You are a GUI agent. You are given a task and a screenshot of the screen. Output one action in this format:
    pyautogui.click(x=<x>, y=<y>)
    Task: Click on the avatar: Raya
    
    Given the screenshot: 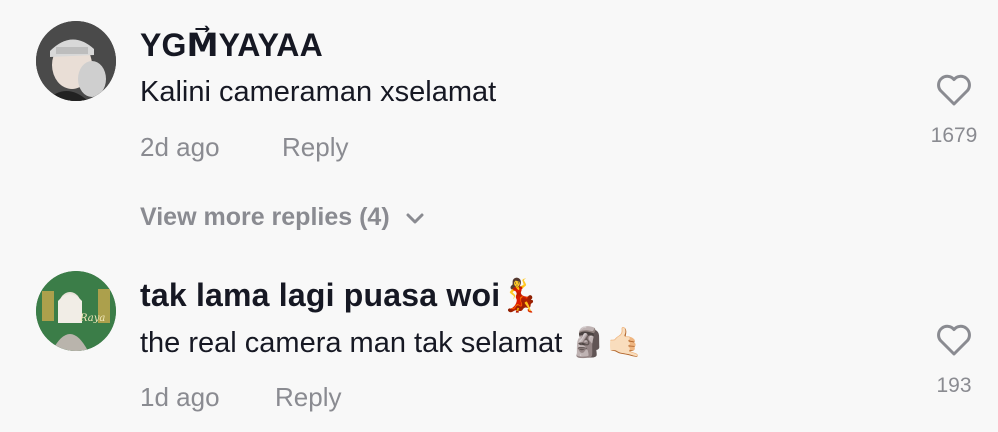 What is the action you would take?
    pyautogui.click(x=76, y=311)
    